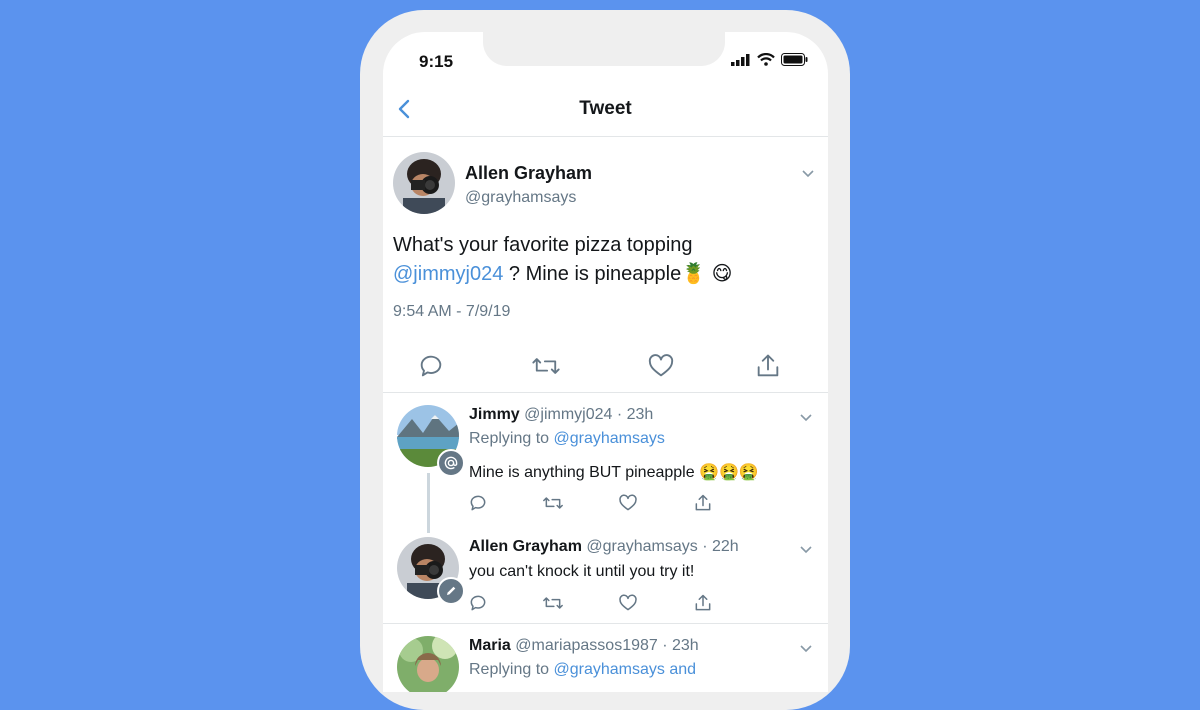 This screenshot has width=1200, height=710. What do you see at coordinates (766, 59) in the screenshot?
I see `wifi-icon` at bounding box center [766, 59].